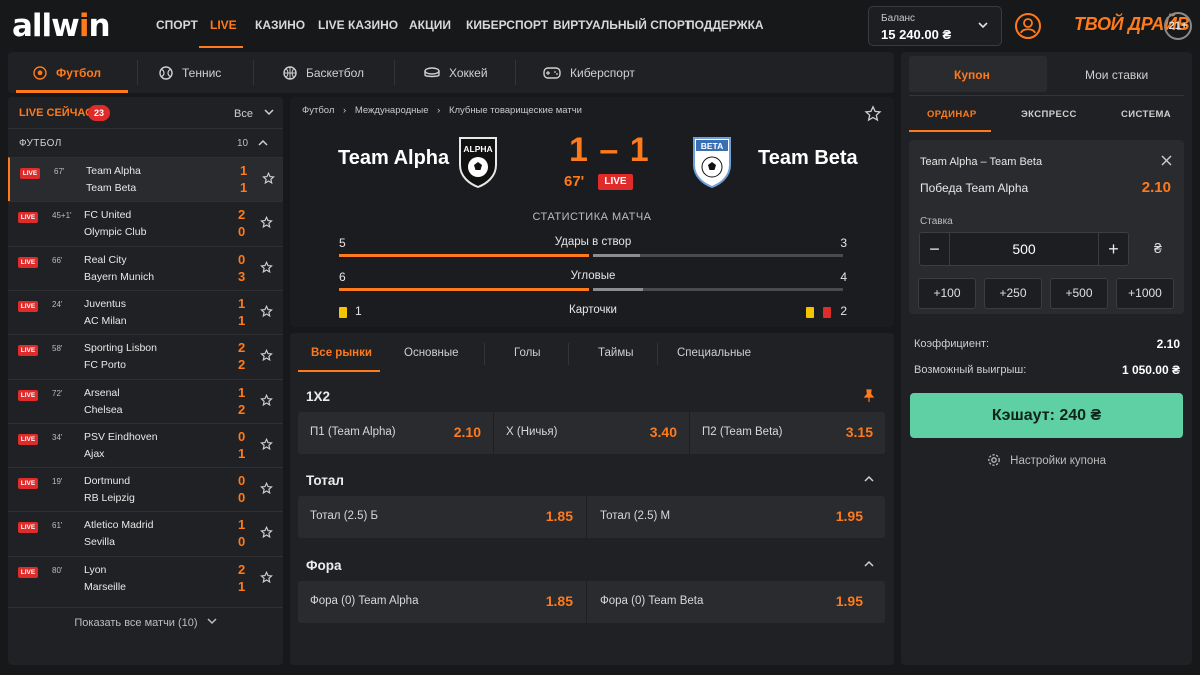  Describe the element at coordinates (358, 25) in the screenshot. I see `nav-live-casino: LIVE КАЗИНО` at that location.